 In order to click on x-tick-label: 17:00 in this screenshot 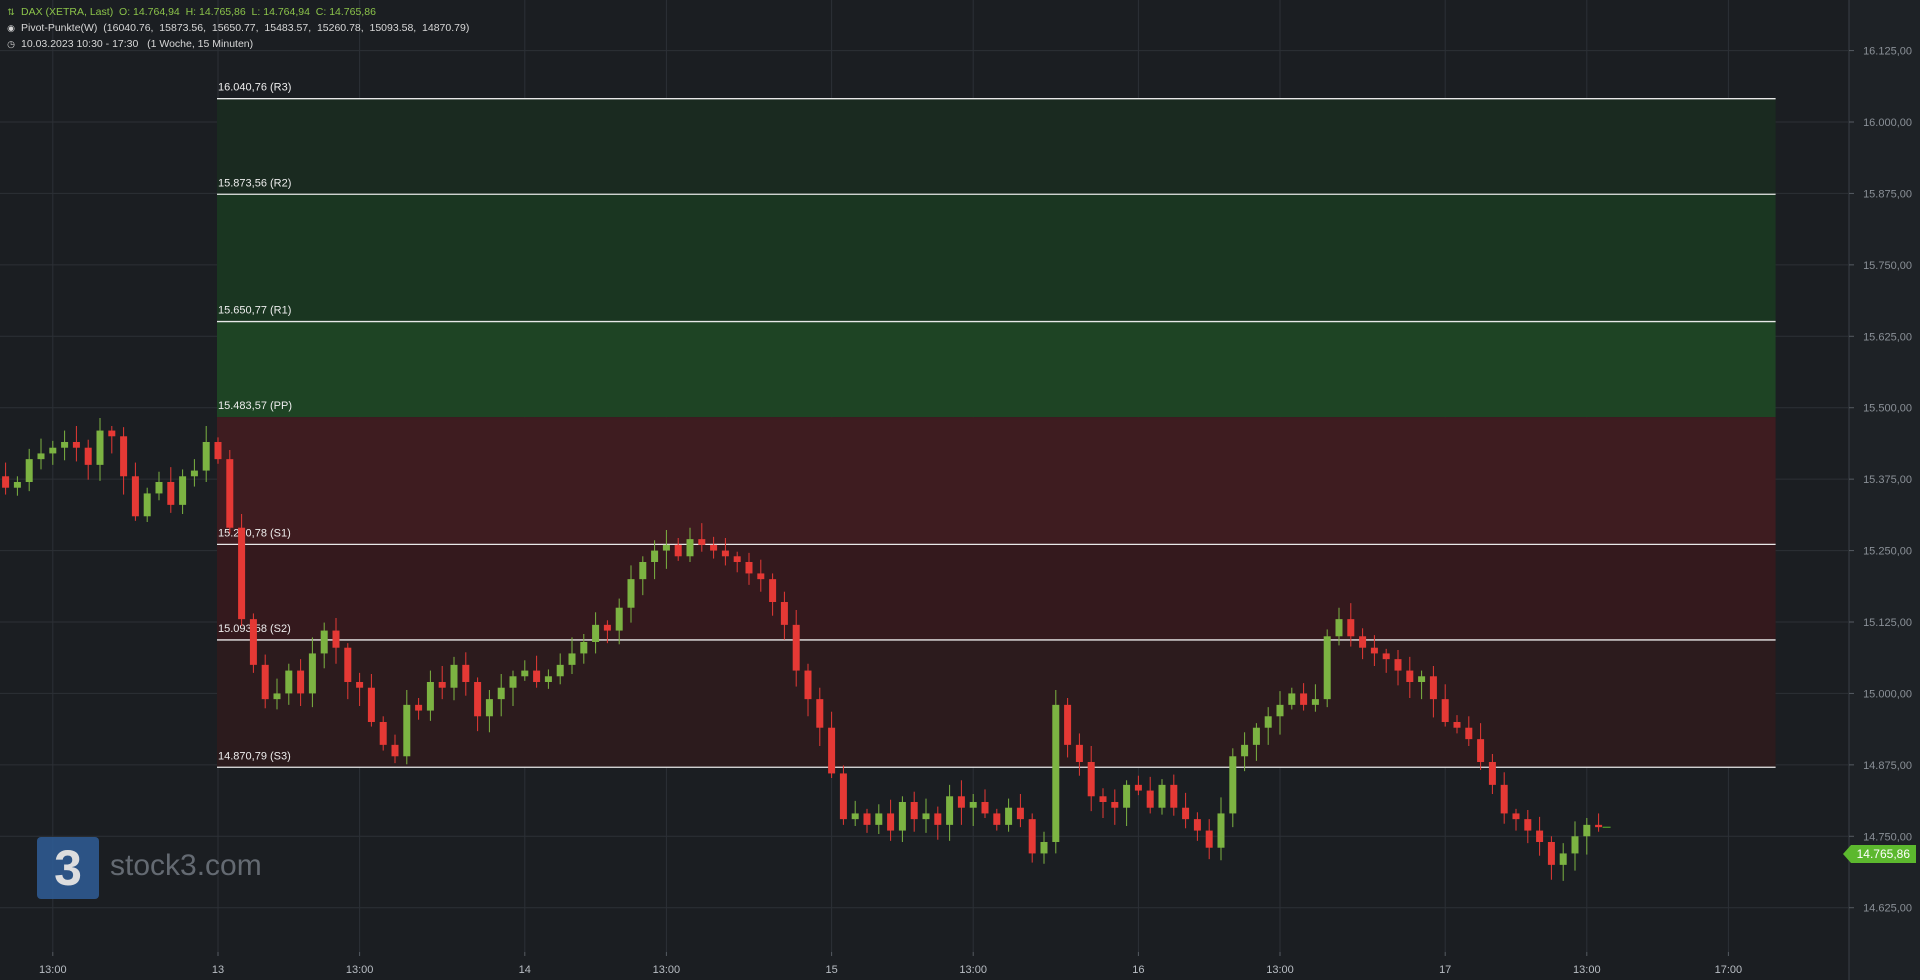, I will do `click(1729, 970)`.